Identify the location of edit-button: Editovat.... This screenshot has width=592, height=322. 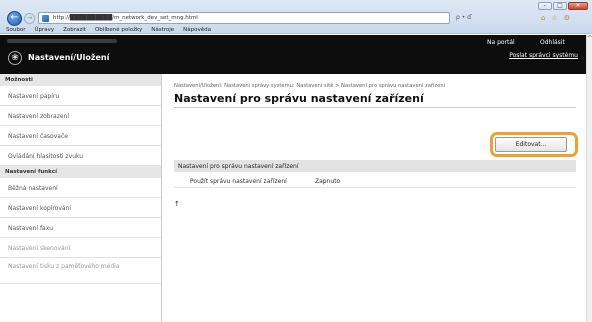
(531, 144).